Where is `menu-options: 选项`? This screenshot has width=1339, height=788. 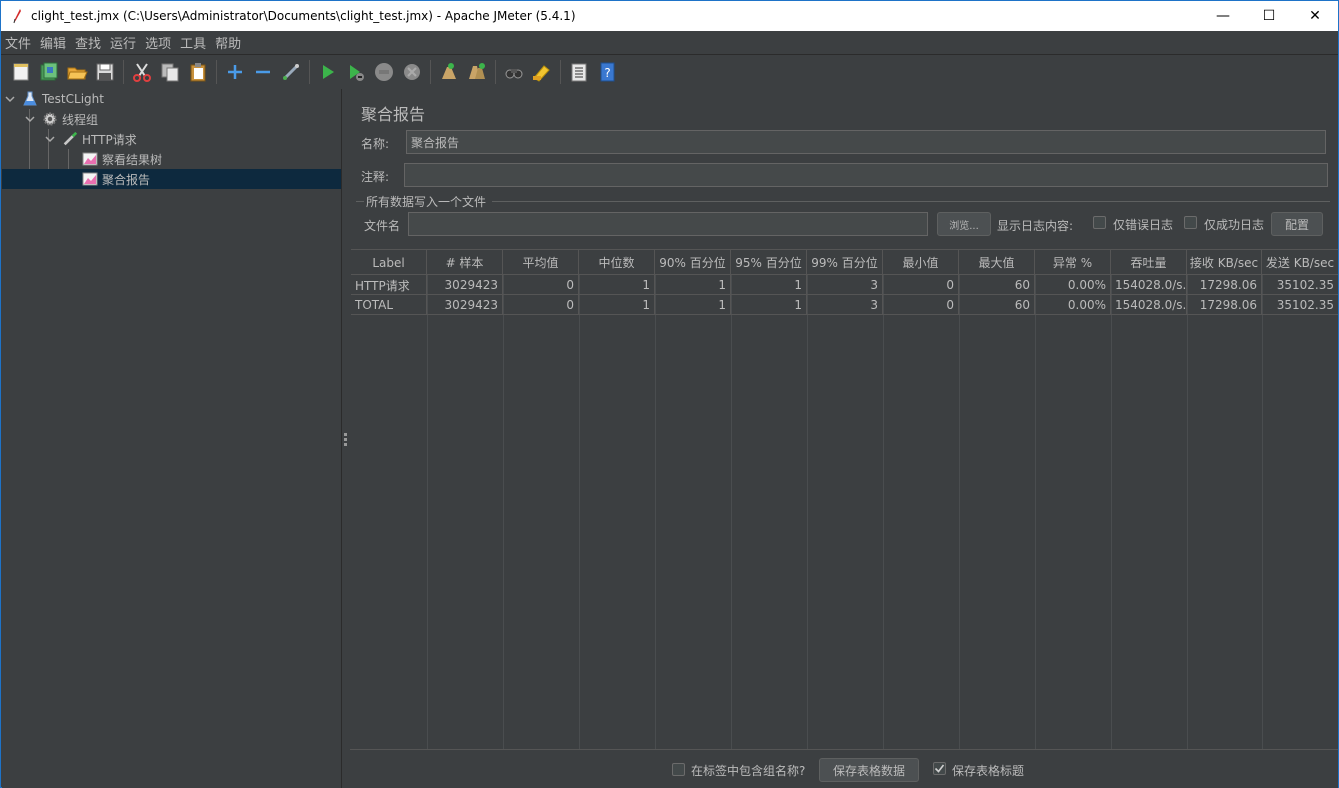
menu-options: 选项 is located at coordinates (158, 42).